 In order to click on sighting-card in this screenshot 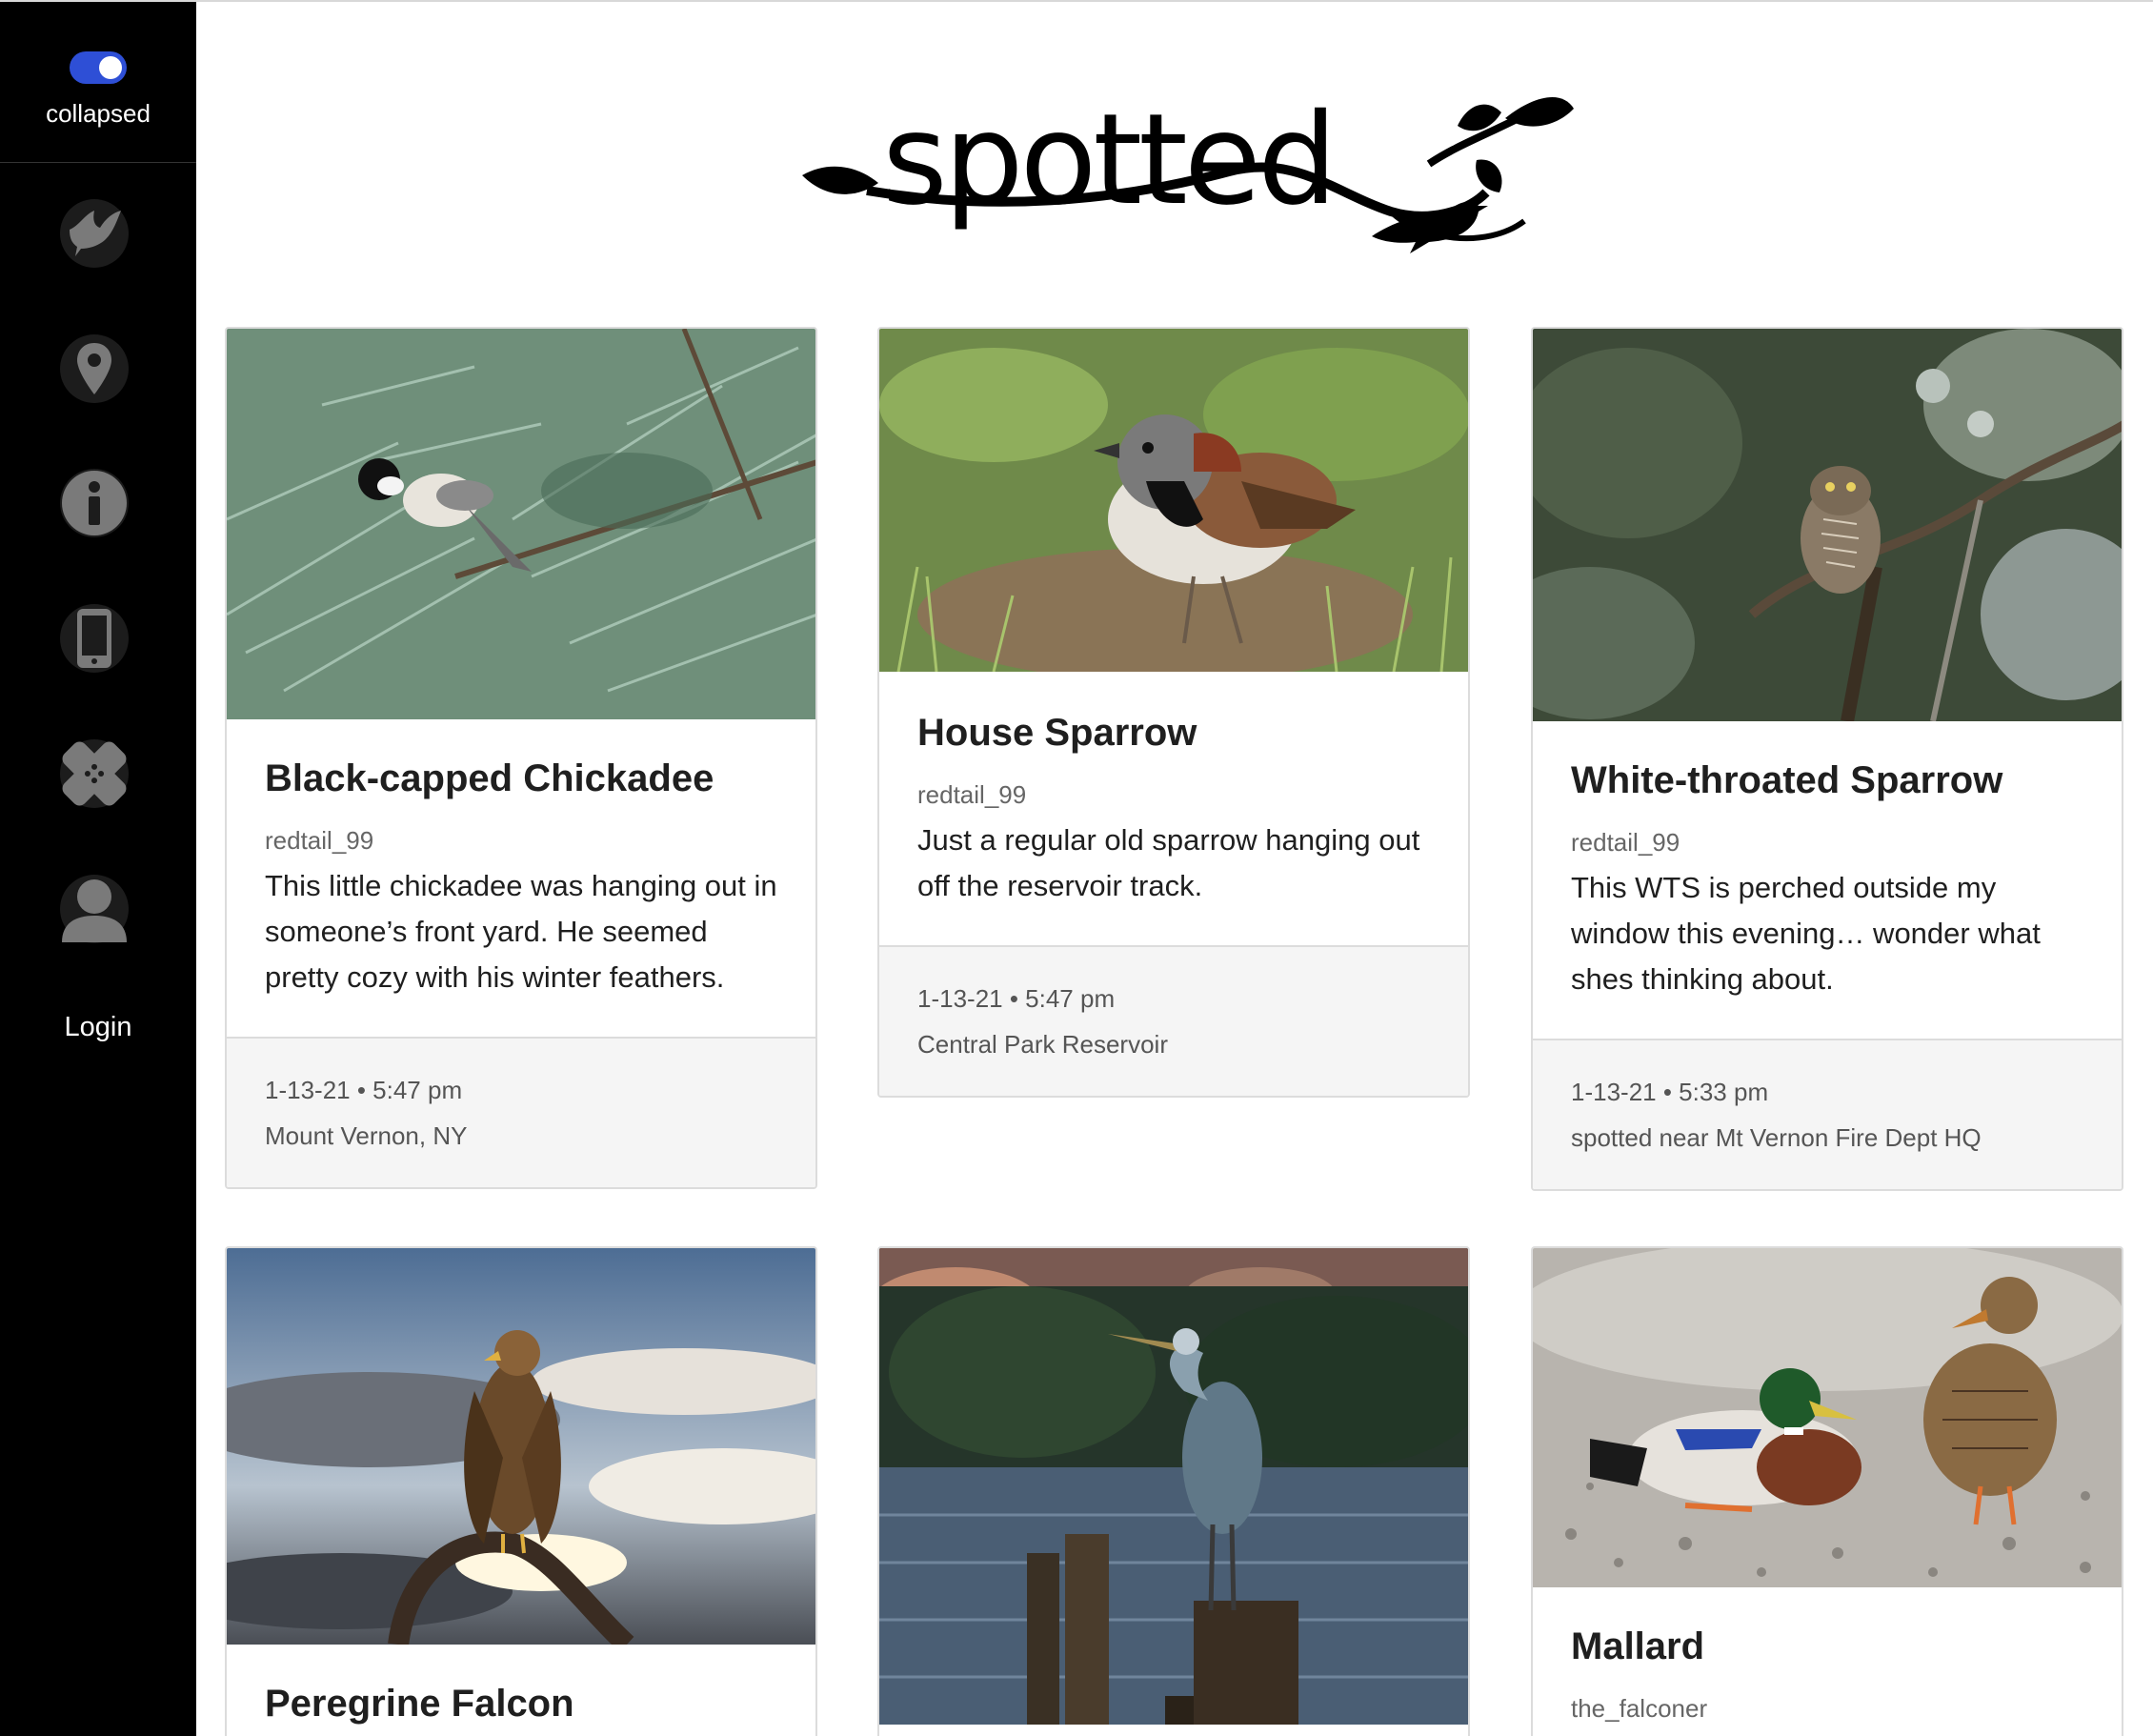, I will do `click(1173, 1491)`.